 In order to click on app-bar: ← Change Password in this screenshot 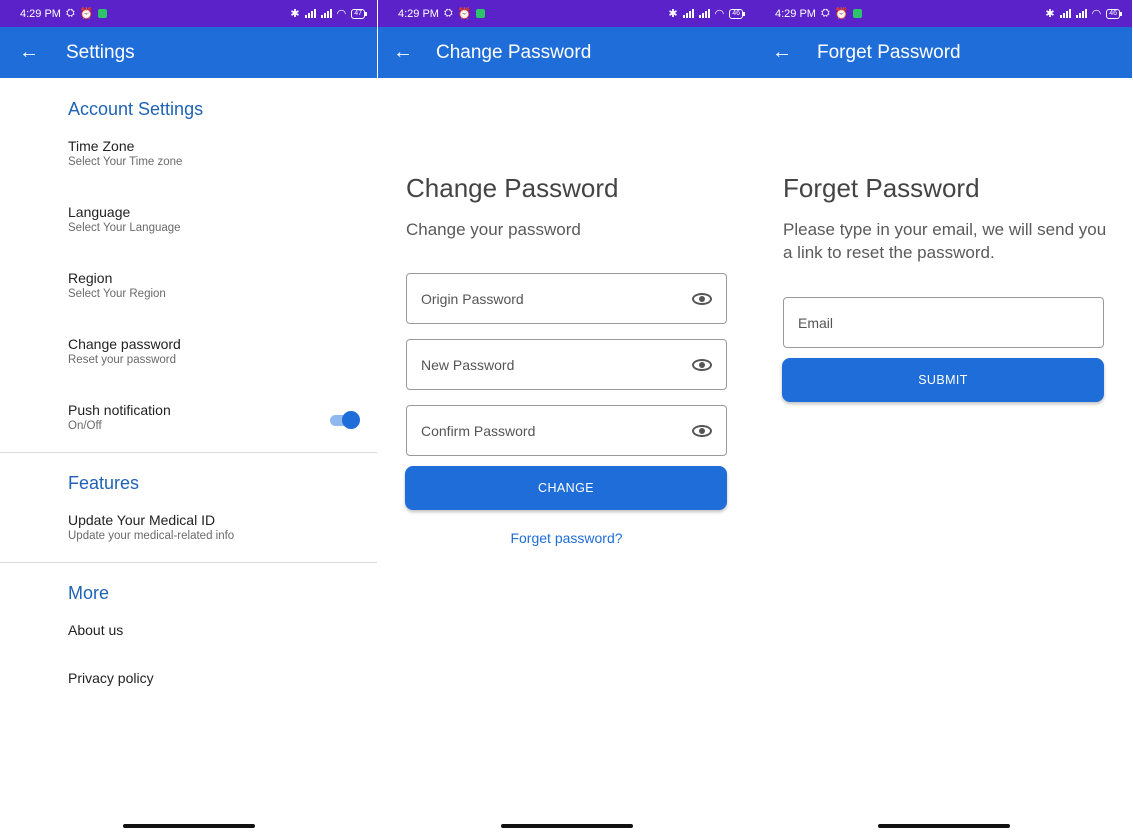, I will do `click(566, 52)`.